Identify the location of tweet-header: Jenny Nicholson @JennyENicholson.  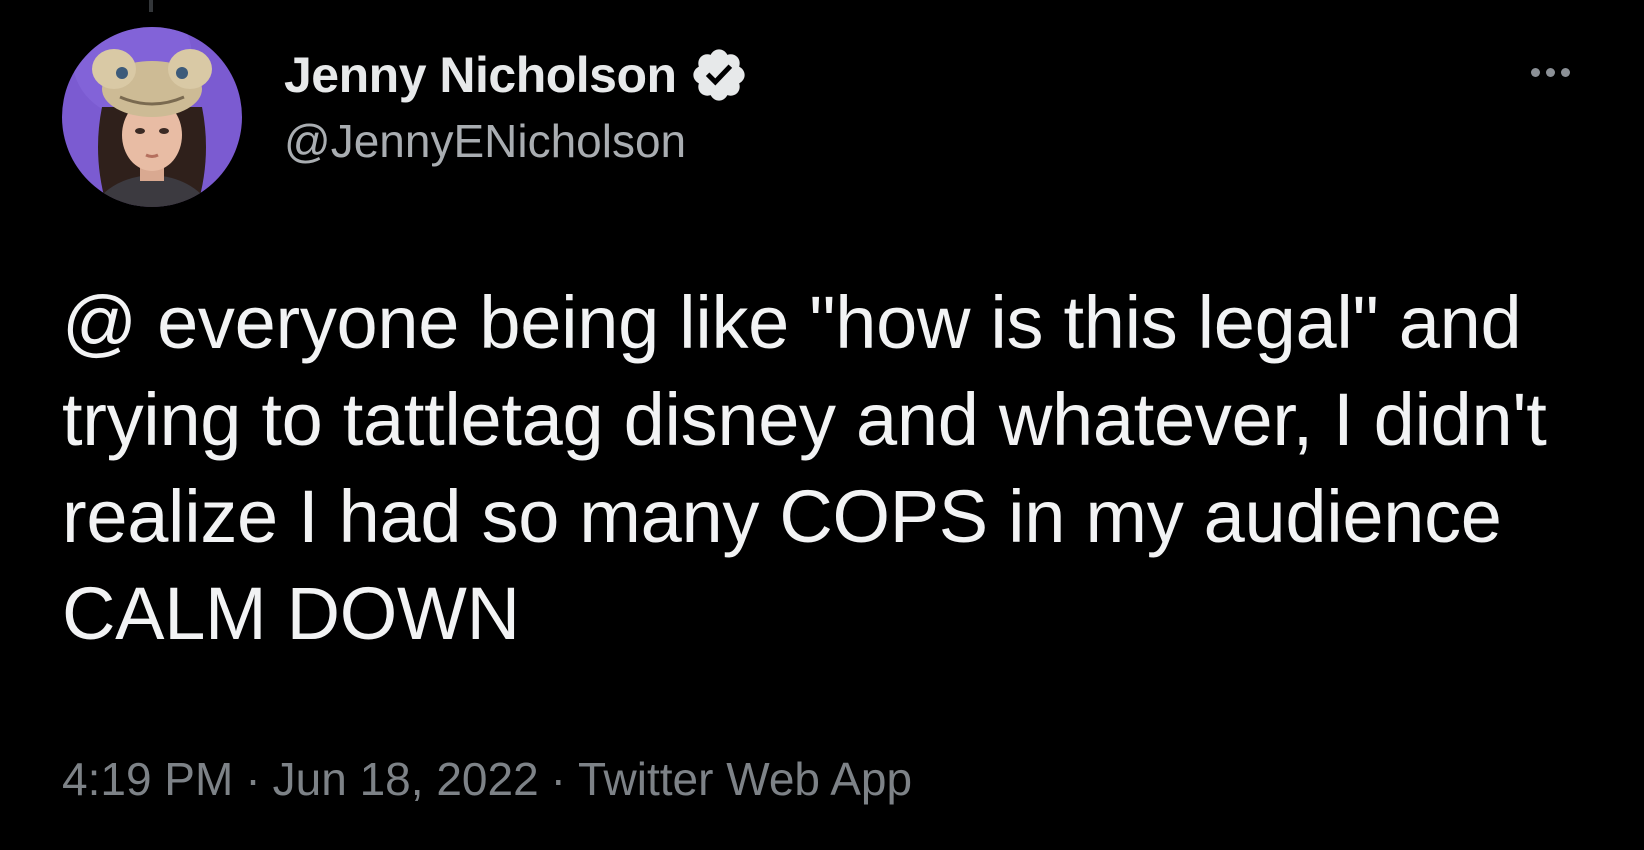
(516, 104).